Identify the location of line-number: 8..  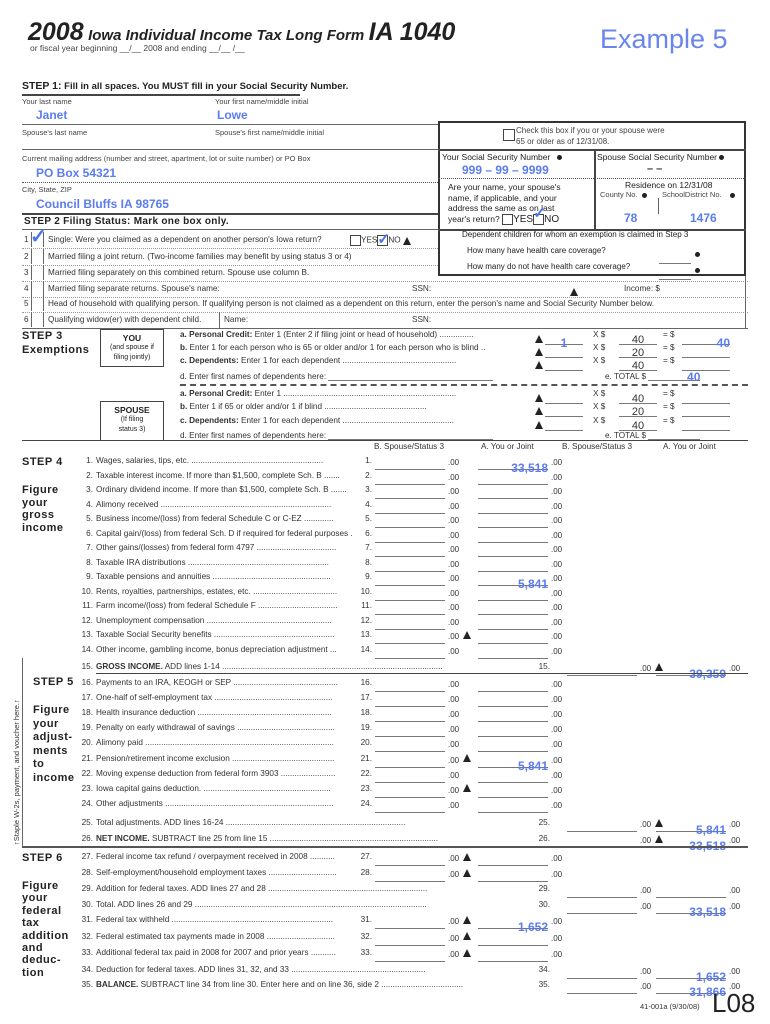
(89, 562).